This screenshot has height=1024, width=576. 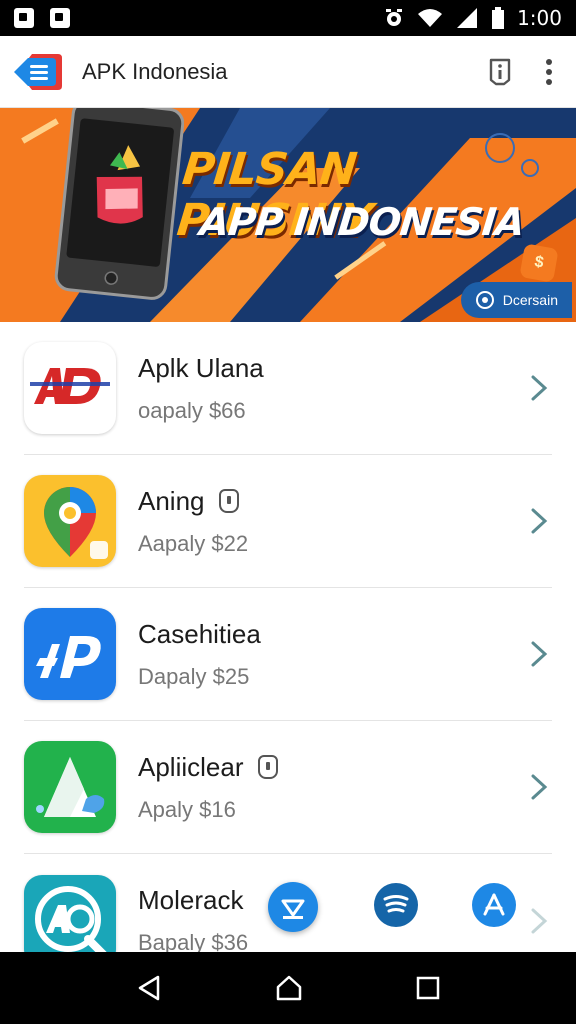 I want to click on triangle-icon, so click(x=70, y=787).